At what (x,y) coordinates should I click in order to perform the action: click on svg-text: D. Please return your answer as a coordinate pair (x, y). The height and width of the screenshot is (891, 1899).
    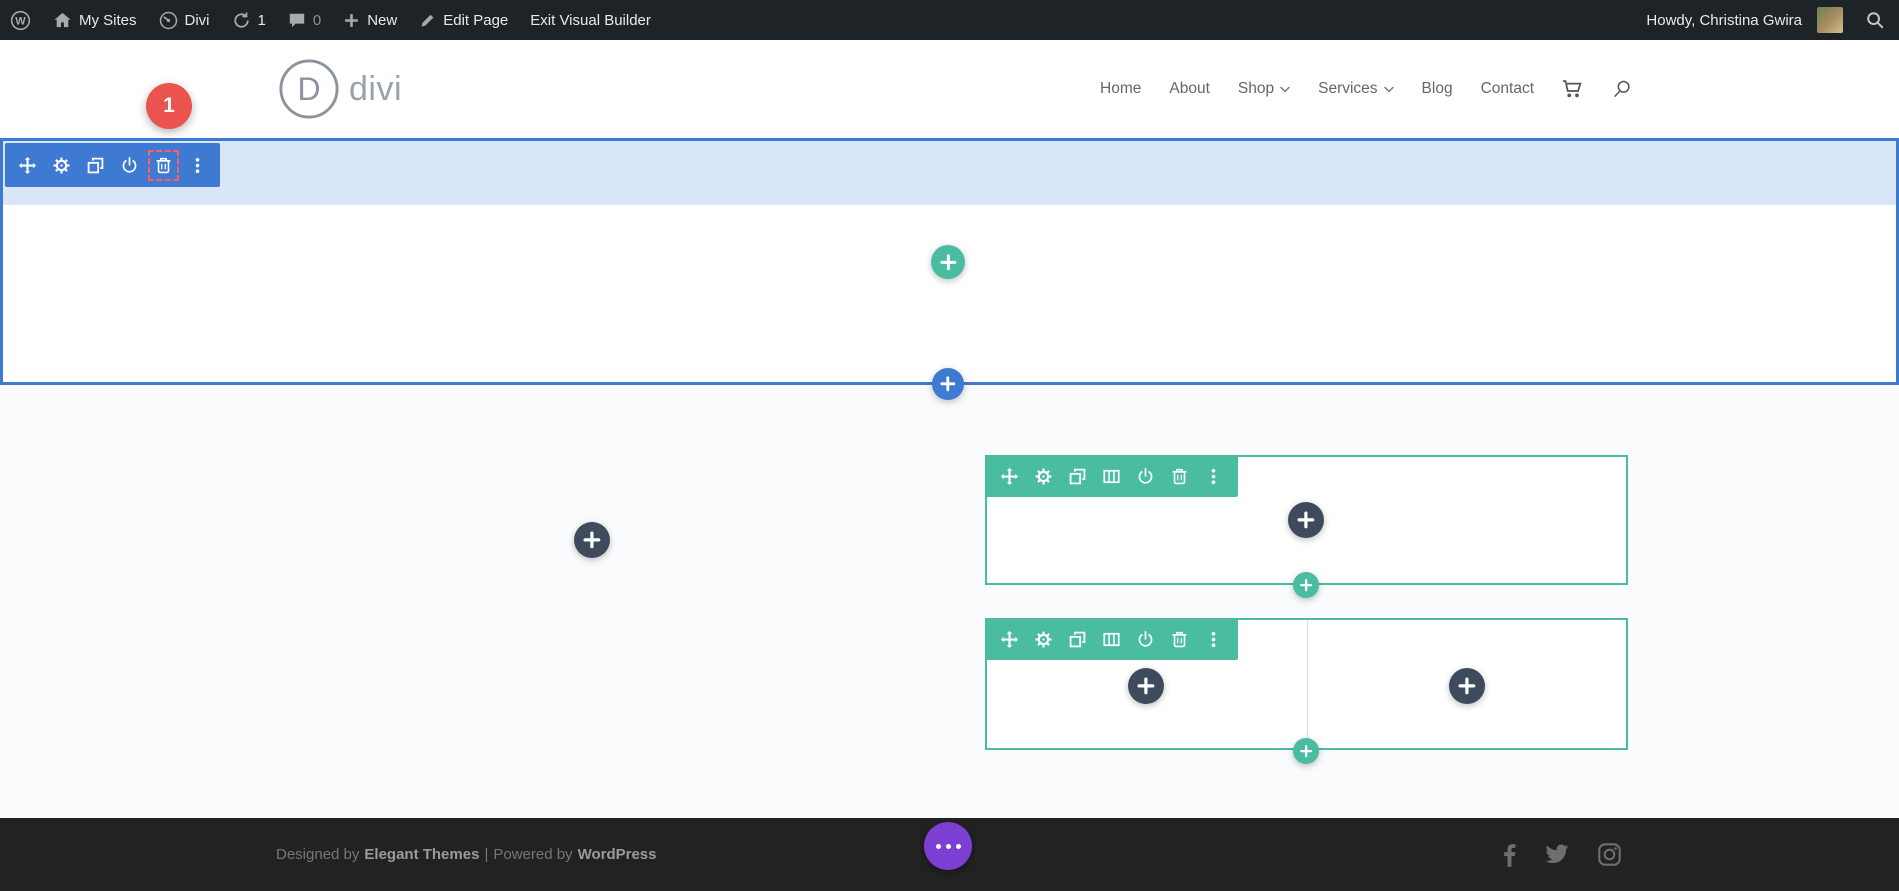
    Looking at the image, I should click on (308, 89).